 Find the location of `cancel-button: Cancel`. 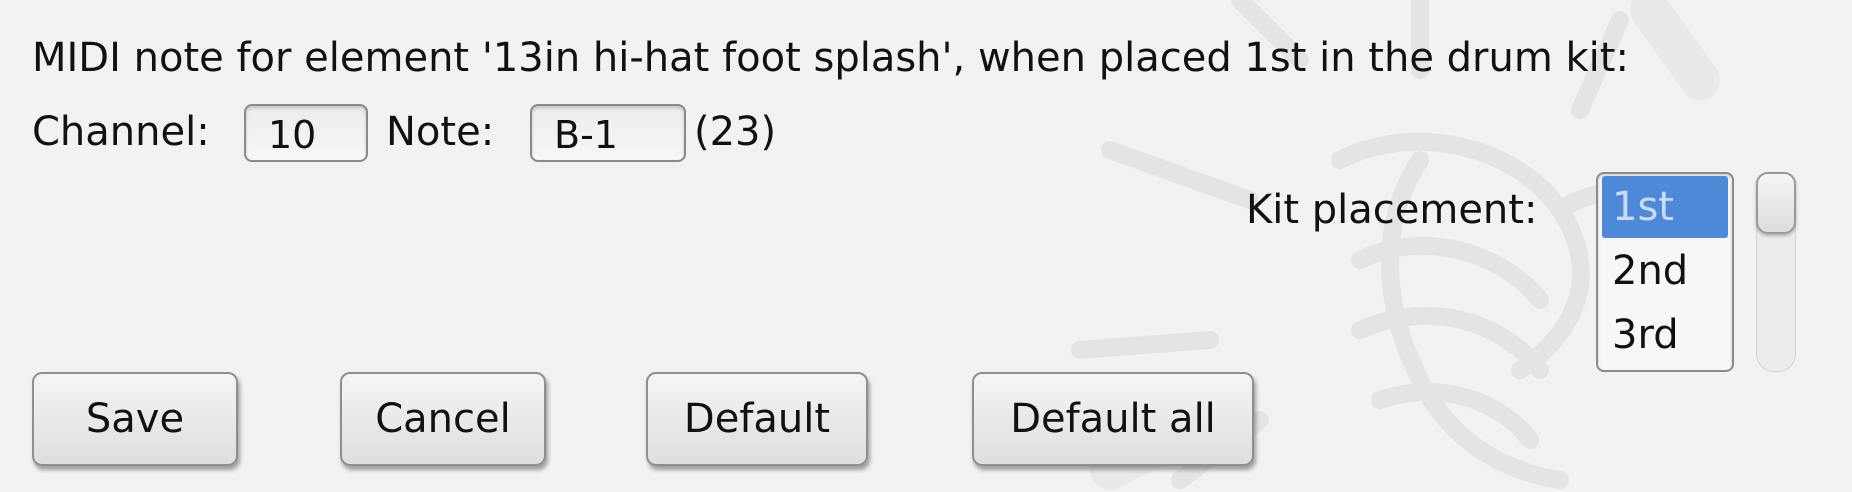

cancel-button: Cancel is located at coordinates (443, 419).